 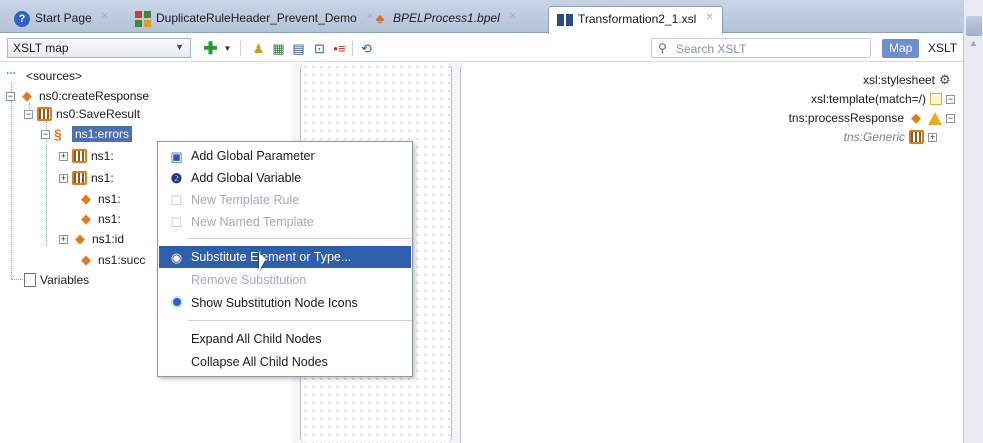 What do you see at coordinates (227, 48) in the screenshot?
I see `add-dropdown-icon: ▼` at bounding box center [227, 48].